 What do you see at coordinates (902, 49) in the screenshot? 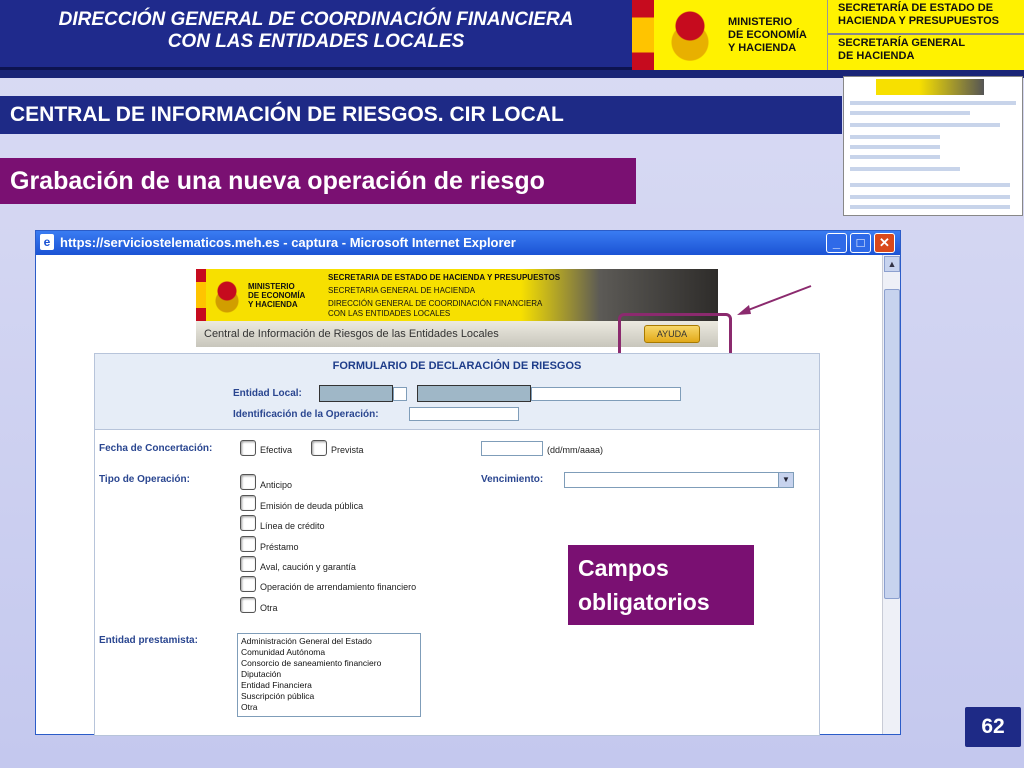
I see `secretaria-general: SECRETARÍA GENERAL DE HACIENDA` at bounding box center [902, 49].